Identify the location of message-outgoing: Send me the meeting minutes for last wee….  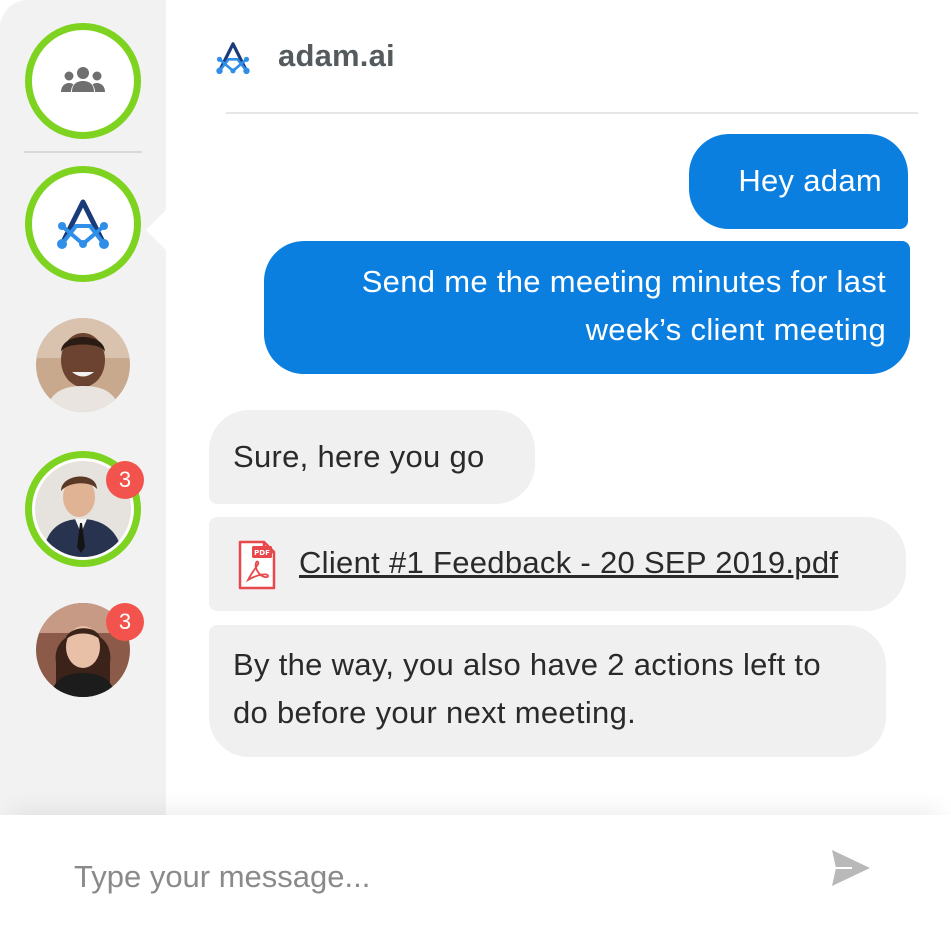
(587, 307).